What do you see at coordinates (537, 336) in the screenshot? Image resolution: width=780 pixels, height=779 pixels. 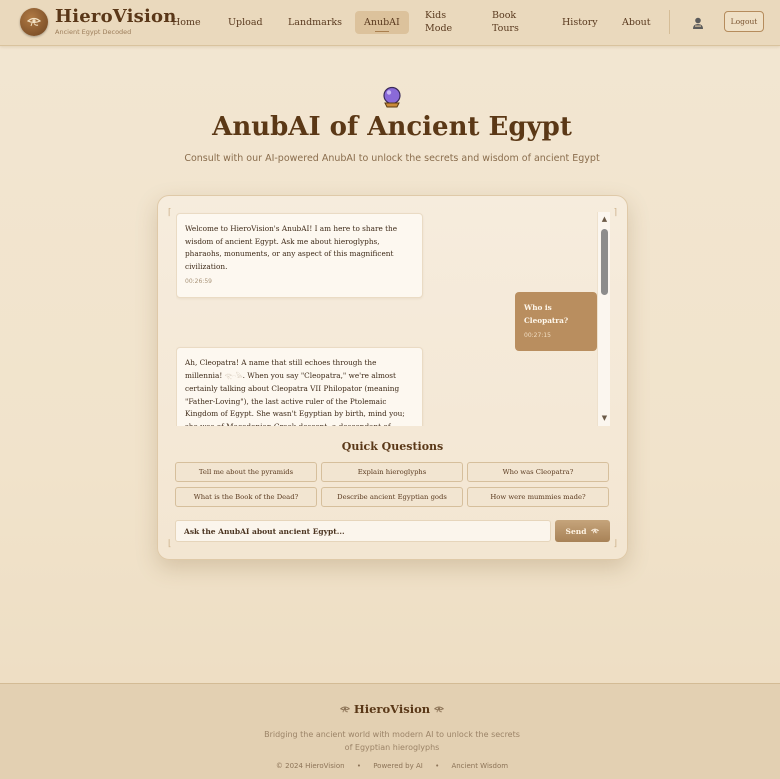 I see `message-timestamp: 00:27:15` at bounding box center [537, 336].